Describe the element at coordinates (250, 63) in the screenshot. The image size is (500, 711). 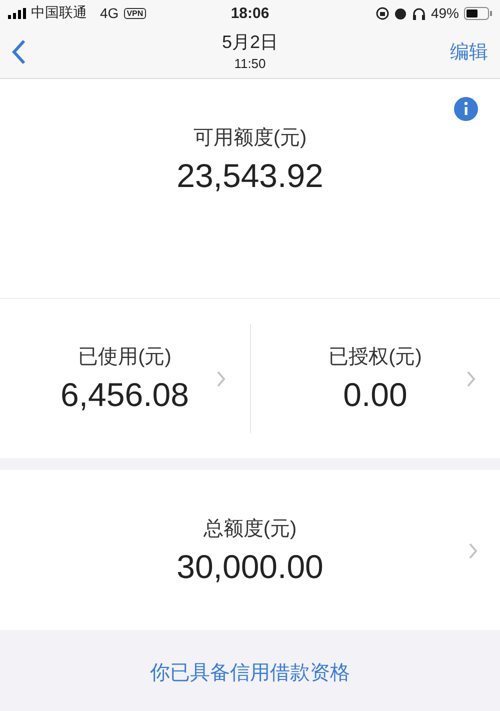
I see `nav-subtitle: 11:50` at that location.